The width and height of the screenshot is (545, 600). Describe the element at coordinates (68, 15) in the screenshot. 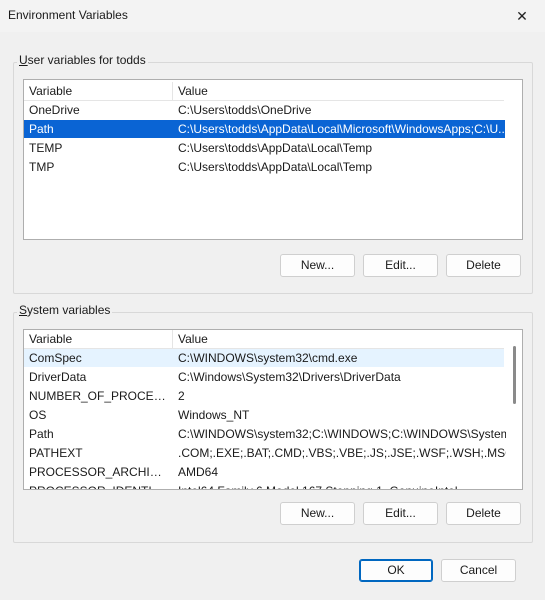

I see `window-title: Environment Variables` at that location.